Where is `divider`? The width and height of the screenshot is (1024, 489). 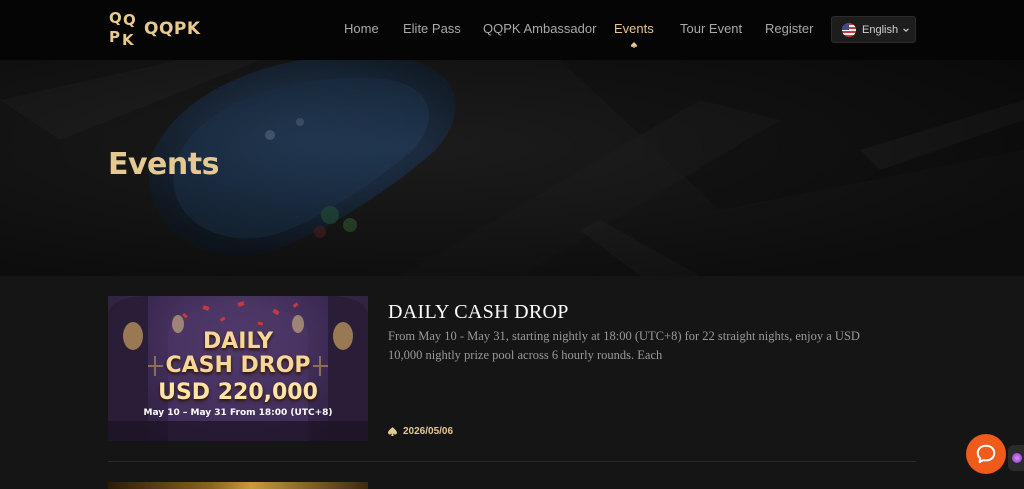 divider is located at coordinates (512, 461).